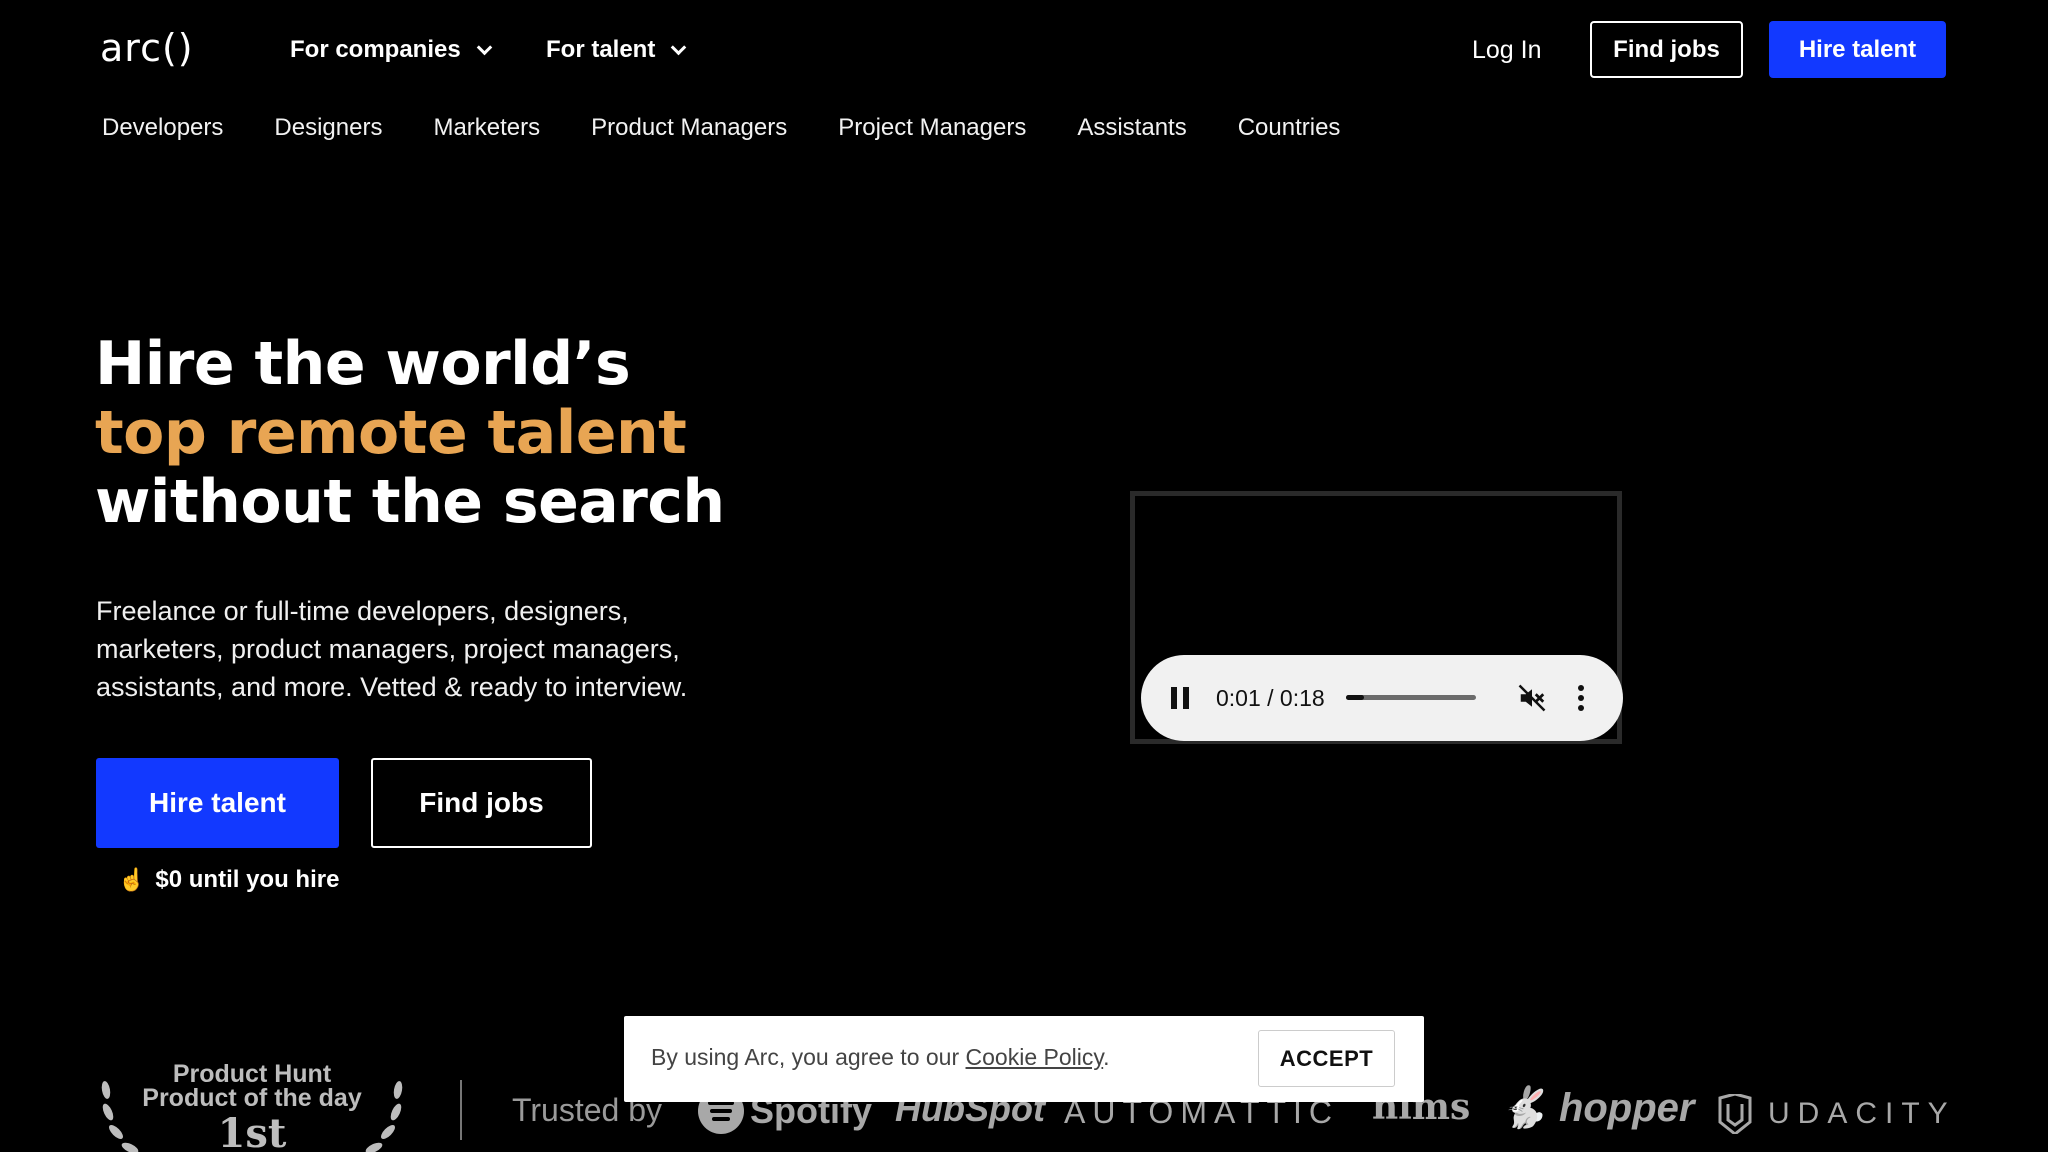 This screenshot has width=2048, height=1152. I want to click on hero-title-line-3: without the search, so click(410, 502).